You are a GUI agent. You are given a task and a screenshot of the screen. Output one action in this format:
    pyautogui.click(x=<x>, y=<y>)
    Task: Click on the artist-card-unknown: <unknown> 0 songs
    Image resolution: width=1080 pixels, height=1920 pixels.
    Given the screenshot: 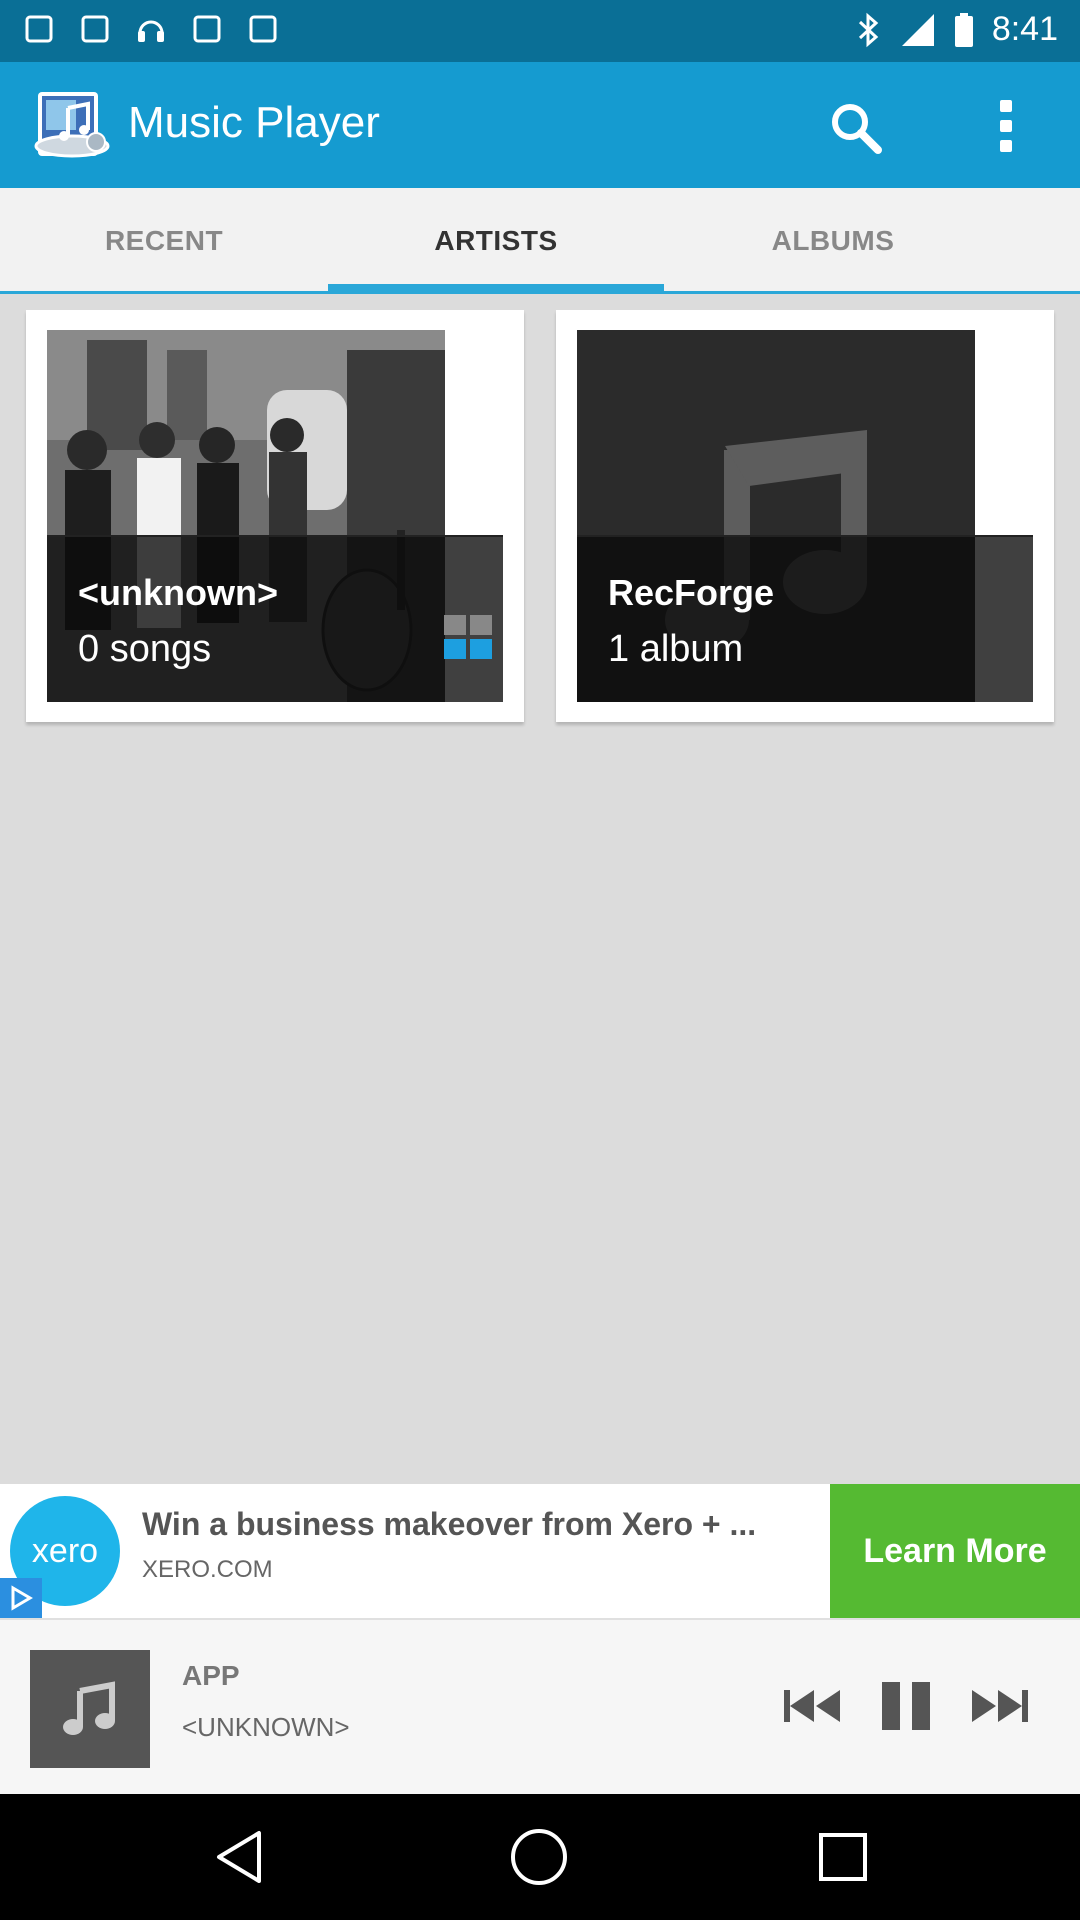 What is the action you would take?
    pyautogui.click(x=275, y=516)
    